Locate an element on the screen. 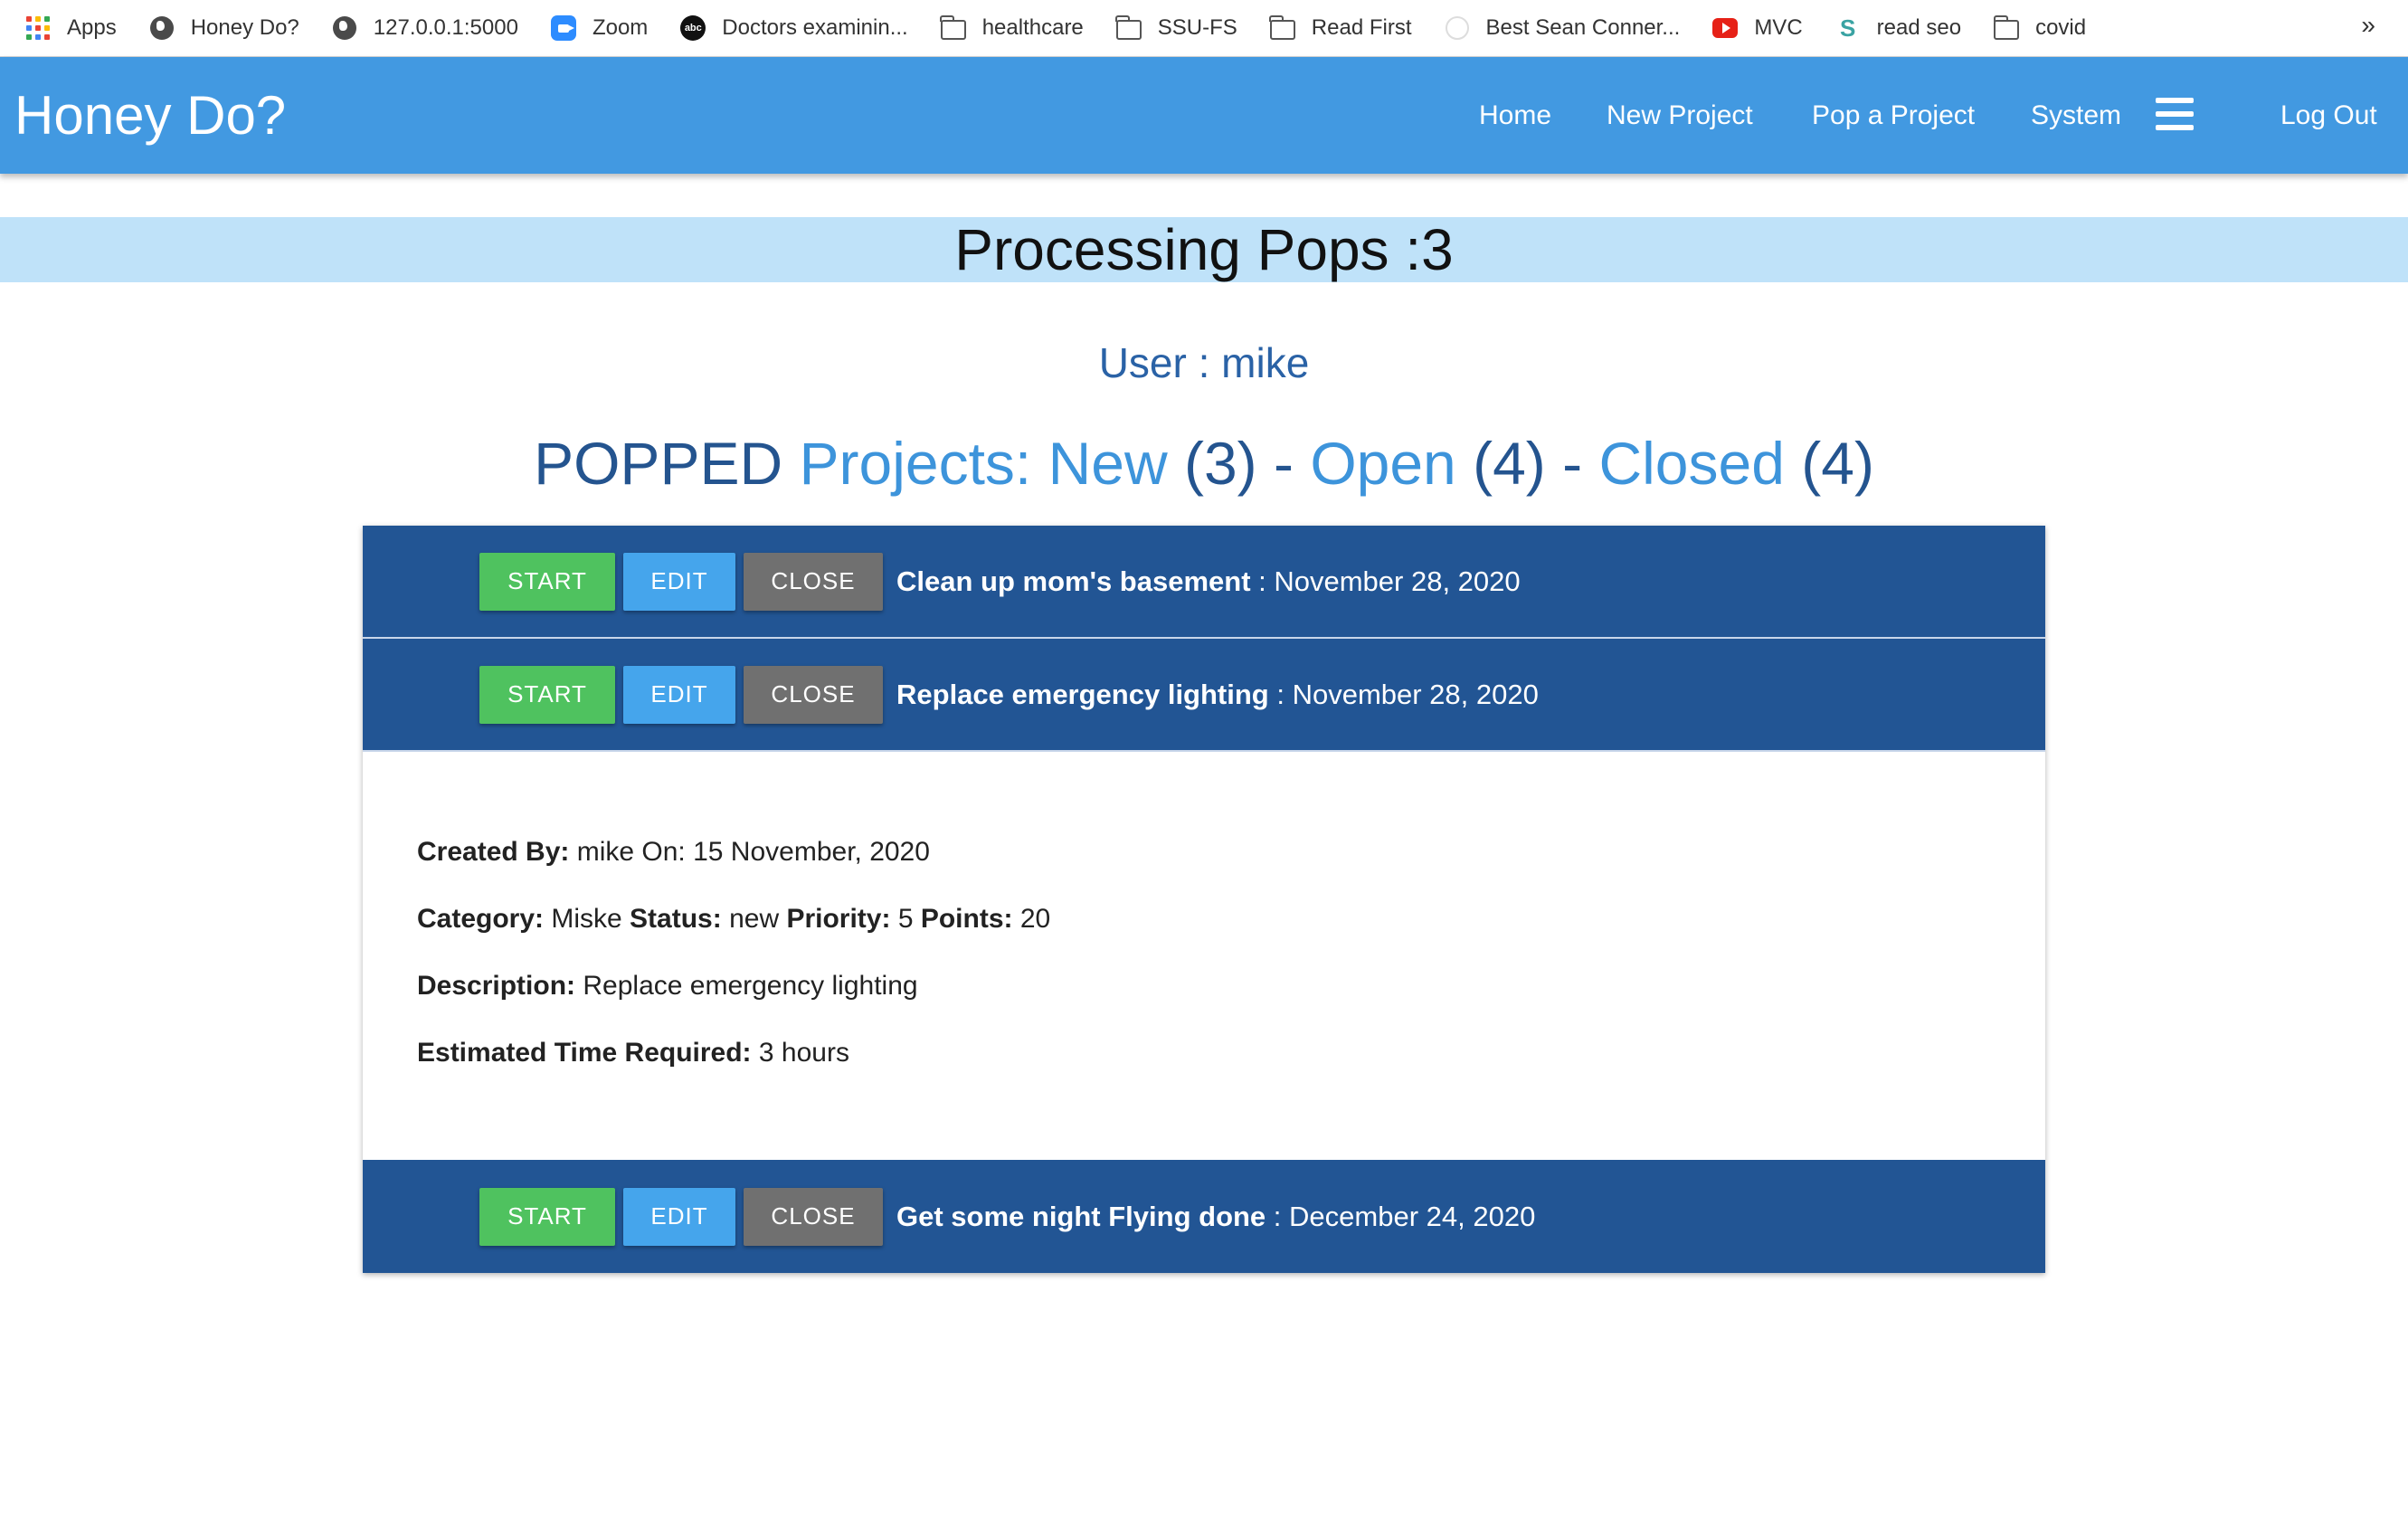 Image resolution: width=2408 pixels, height=1529 pixels. project-name: Replace emergency lighting is located at coordinates (1082, 694).